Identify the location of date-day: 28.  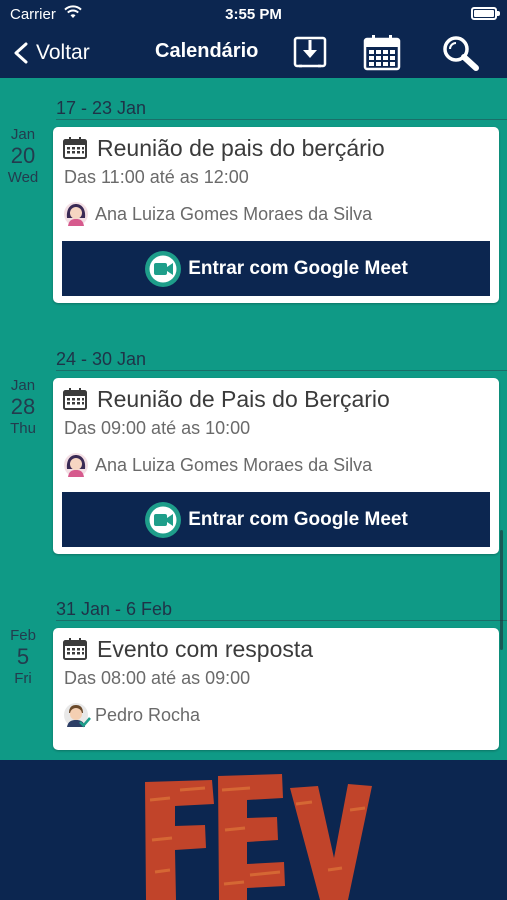
(23, 406).